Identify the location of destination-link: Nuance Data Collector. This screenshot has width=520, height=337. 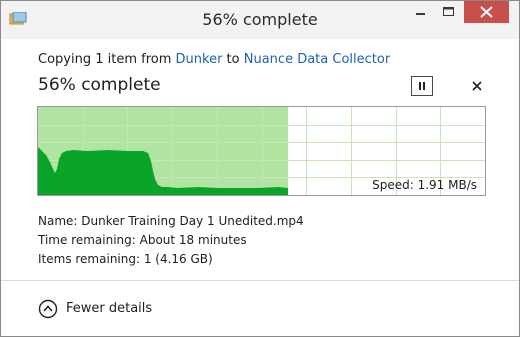
(317, 59).